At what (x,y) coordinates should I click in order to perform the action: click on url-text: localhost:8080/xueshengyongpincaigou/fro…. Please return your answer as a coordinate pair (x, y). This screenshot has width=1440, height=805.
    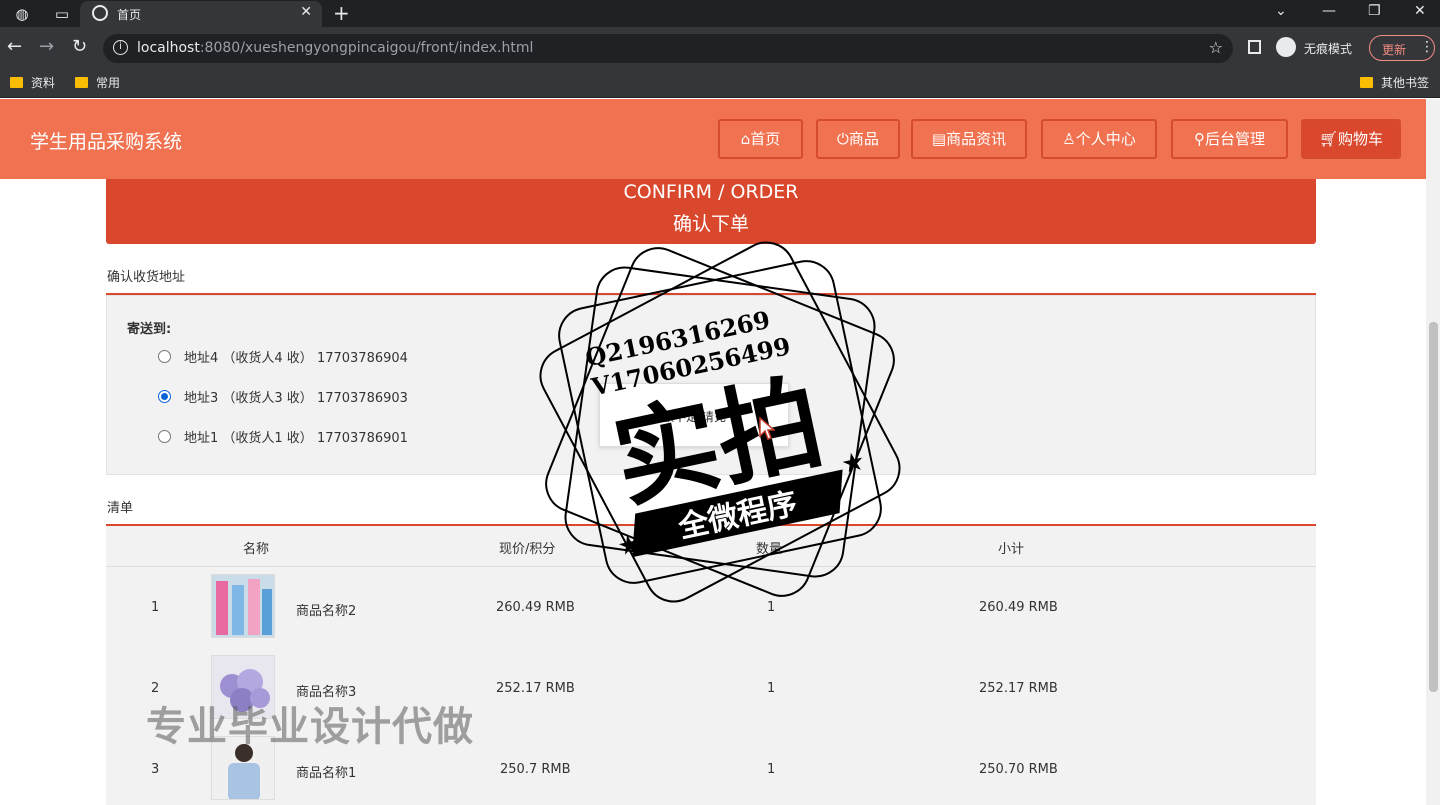
    Looking at the image, I should click on (335, 48).